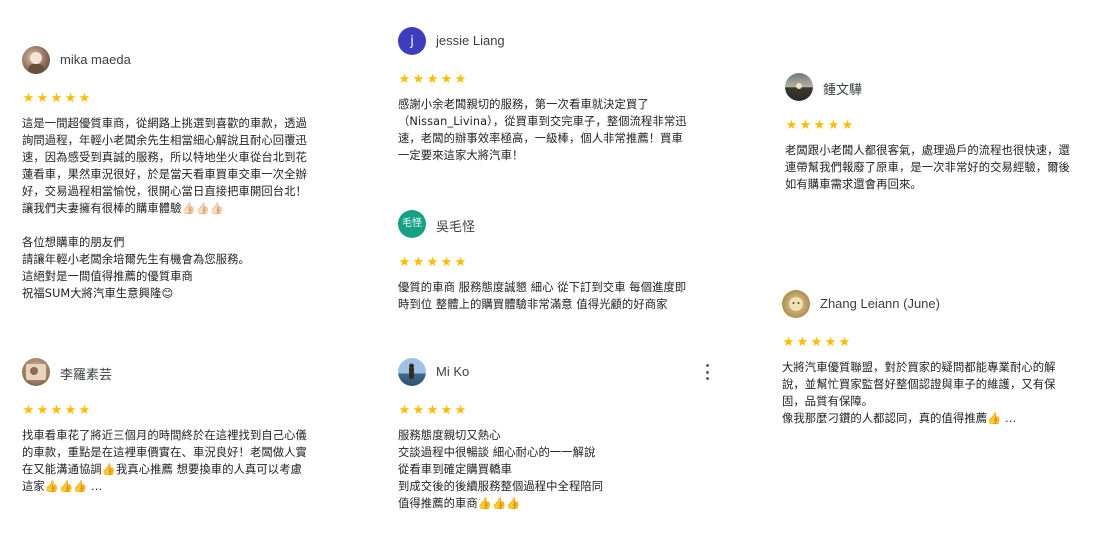  Describe the element at coordinates (164, 157) in the screenshot. I see `review-line: 速，因為感受到真誠的服務，所以特地坐火車從台北到花` at that location.